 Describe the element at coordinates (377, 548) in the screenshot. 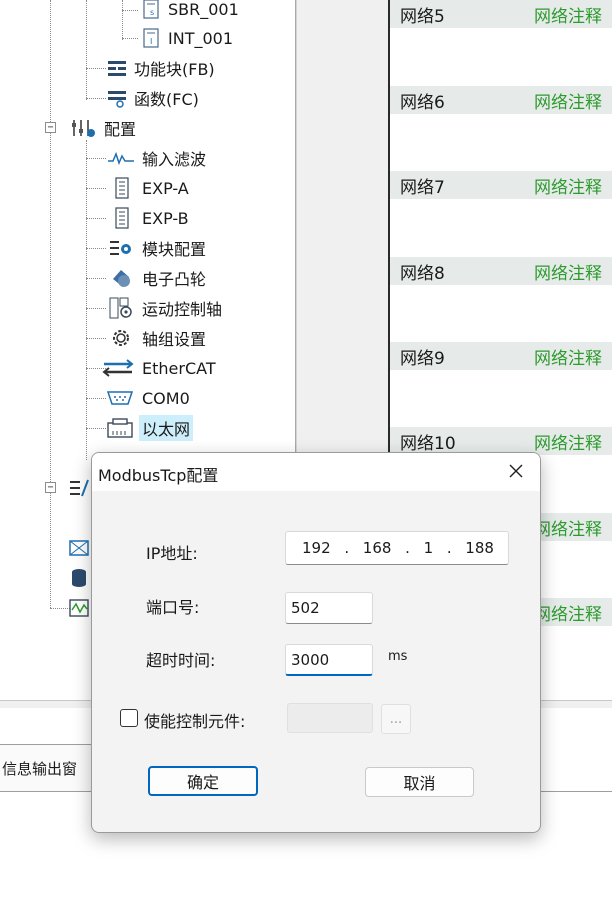

I see `ip-octet-2: 168` at that location.